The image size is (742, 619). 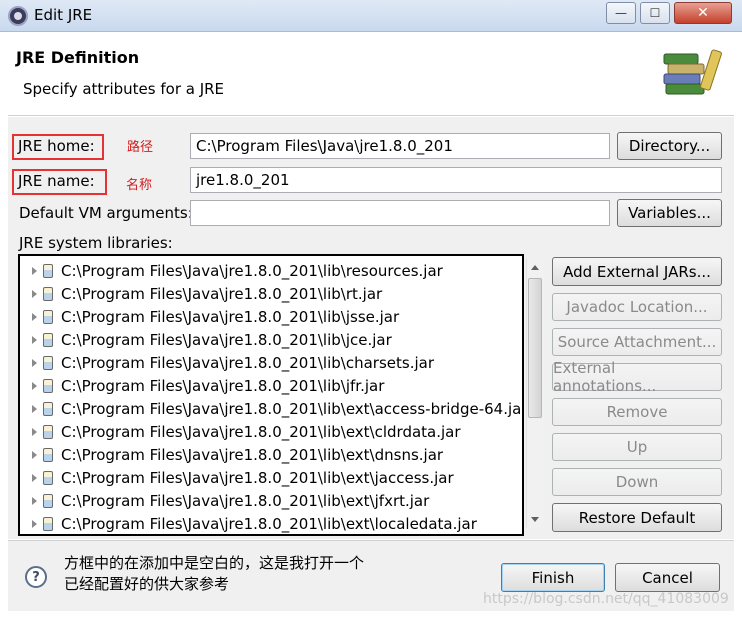 I want to click on watermark: https://blog.csdn.net/qq_41083009, so click(x=606, y=599).